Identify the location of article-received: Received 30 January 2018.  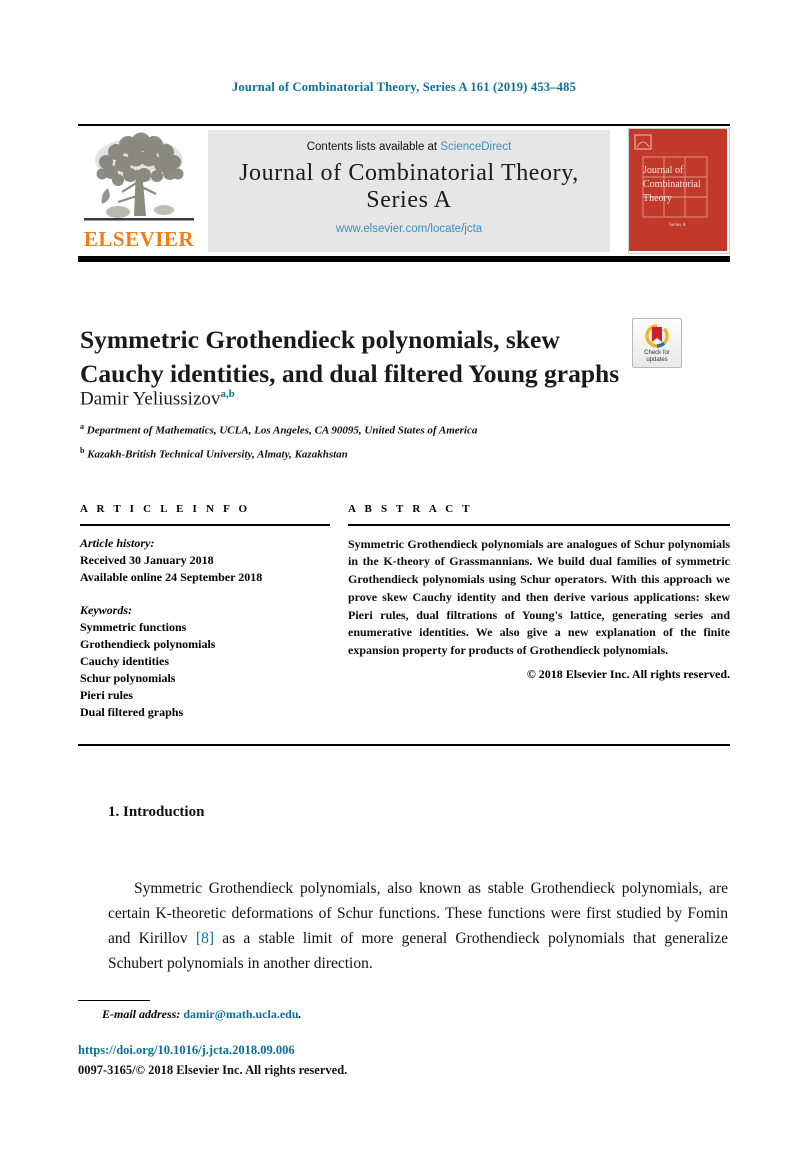
(147, 559).